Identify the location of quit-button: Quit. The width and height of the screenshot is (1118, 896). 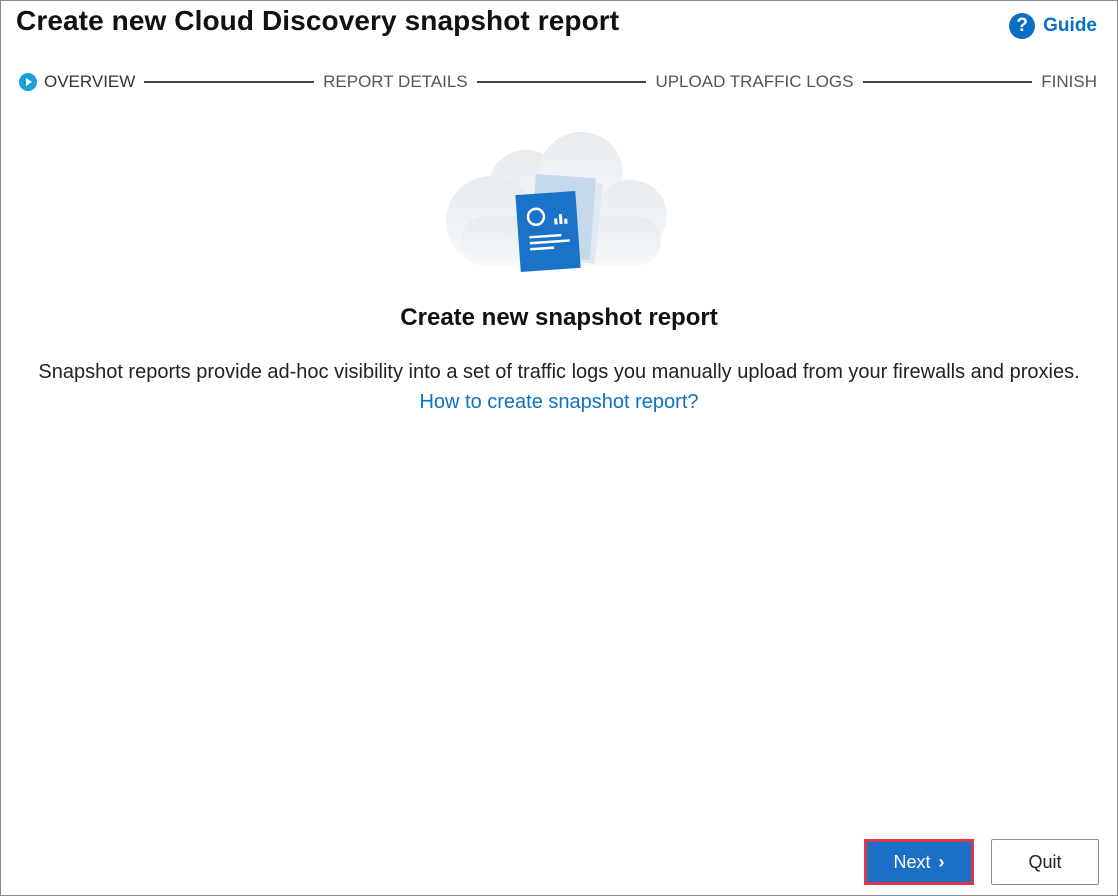
(1045, 862).